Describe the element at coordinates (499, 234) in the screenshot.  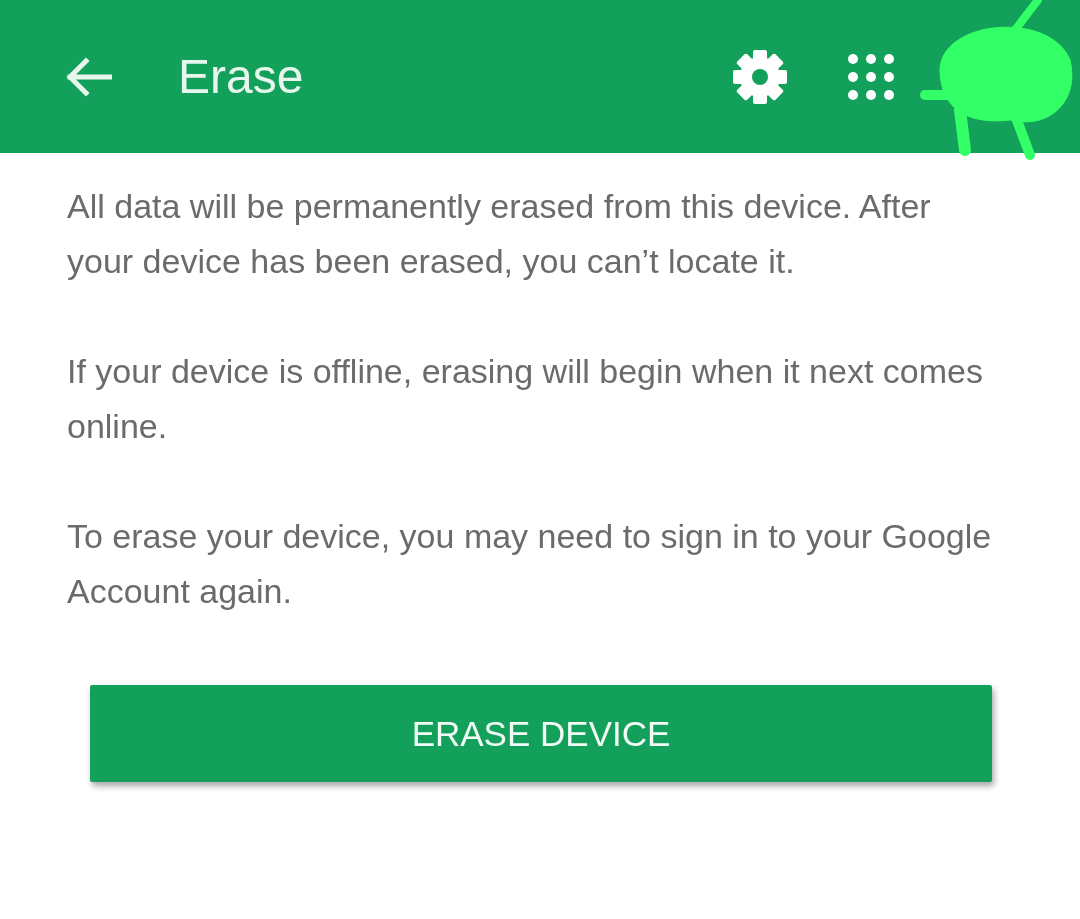
I see `paragraph: All data will be permanently erased from this device. After your device has been erased, you can’t locate it.` at that location.